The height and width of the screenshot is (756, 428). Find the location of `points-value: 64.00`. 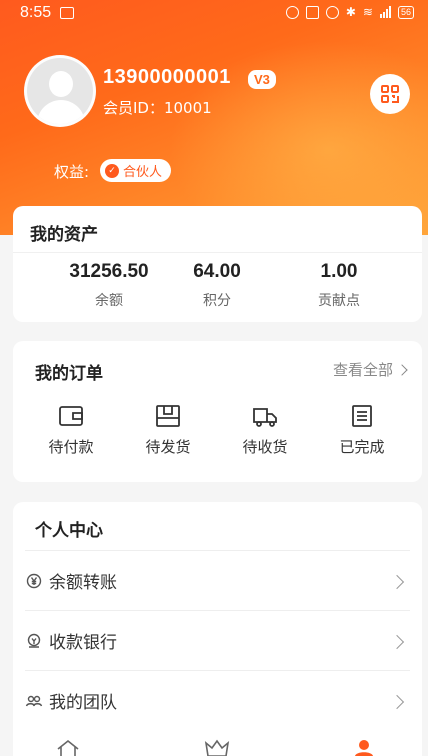

points-value: 64.00 is located at coordinates (217, 271).